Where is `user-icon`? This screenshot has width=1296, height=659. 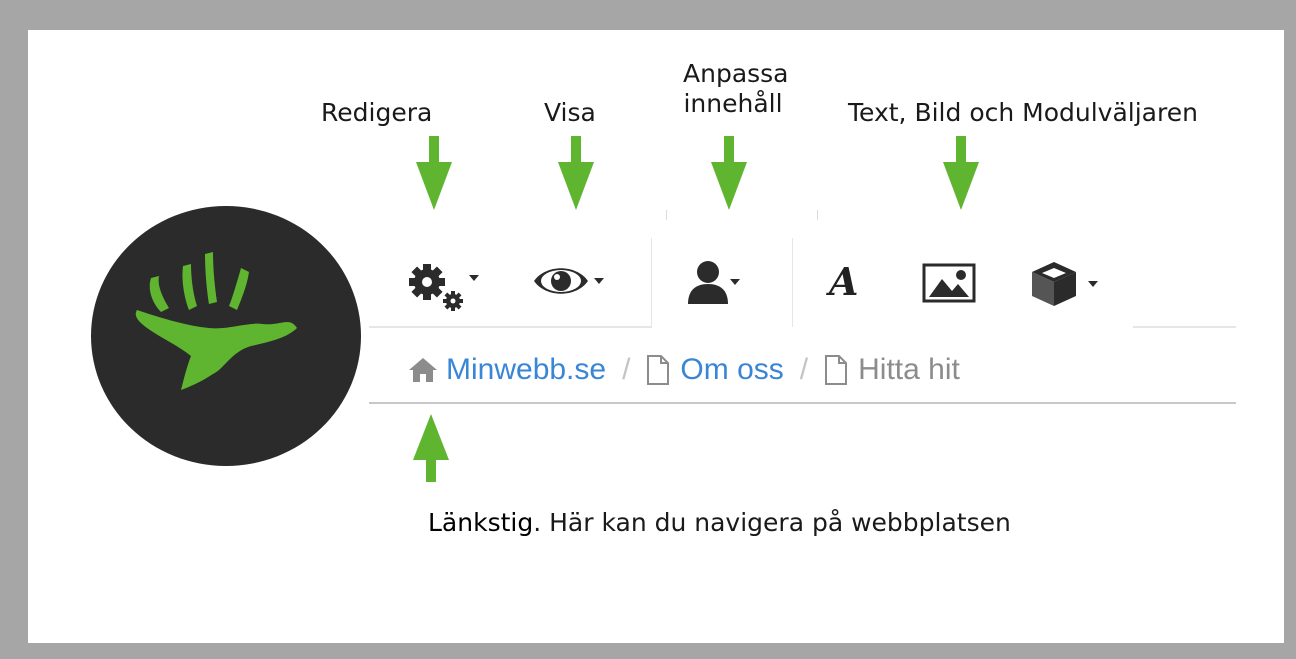 user-icon is located at coordinates (708, 282).